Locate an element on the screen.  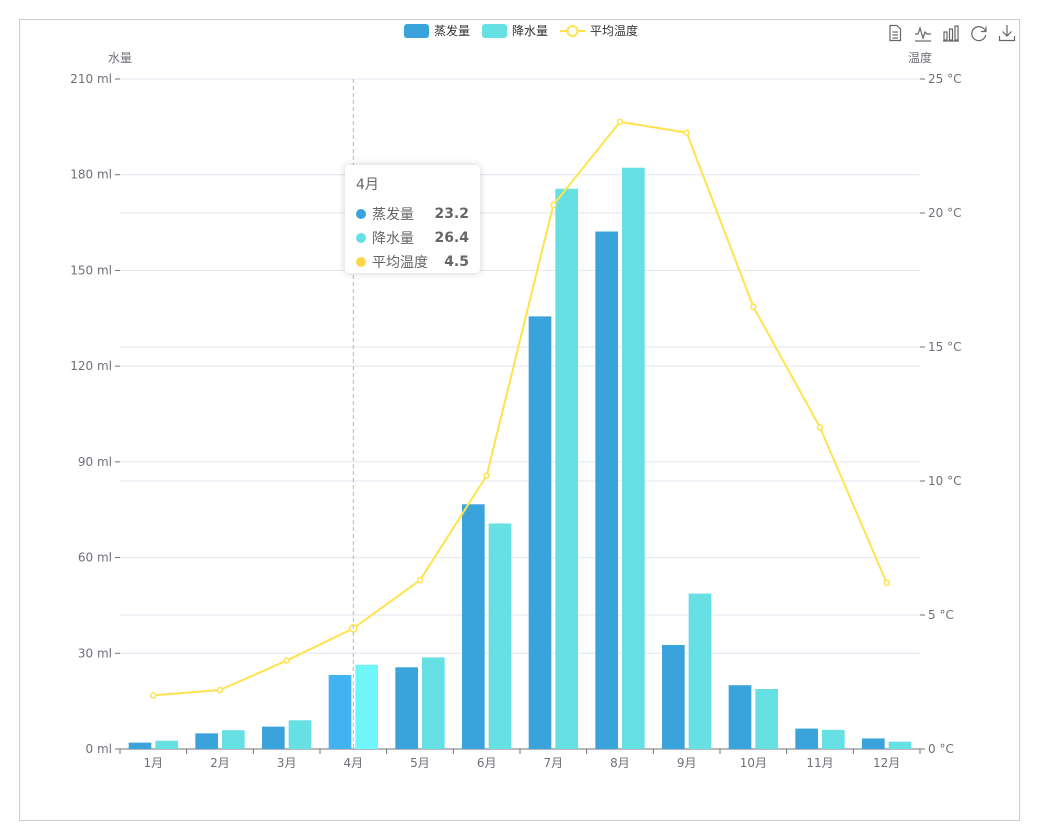
x-axis-tick-label: 10月 is located at coordinates (753, 763).